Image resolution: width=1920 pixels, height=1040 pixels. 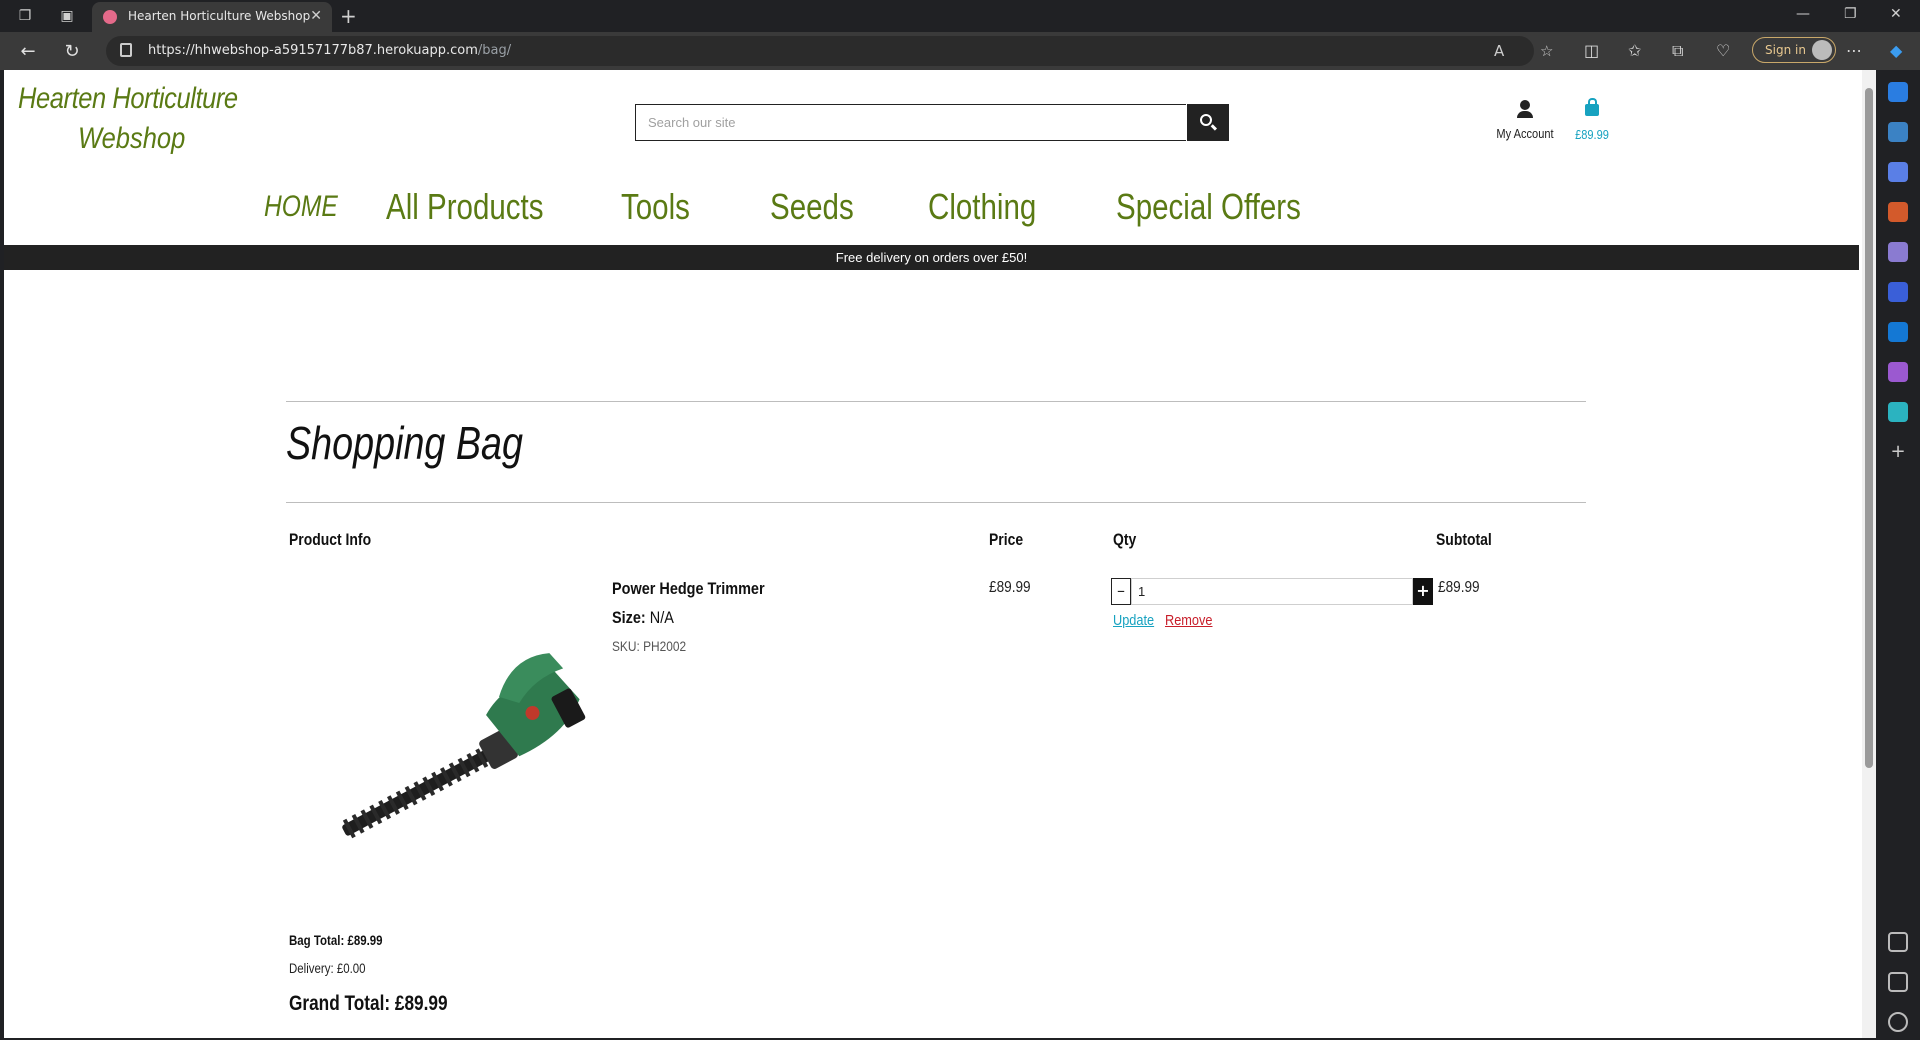 What do you see at coordinates (1525, 120) in the screenshot?
I see `my-account-link: My Account` at bounding box center [1525, 120].